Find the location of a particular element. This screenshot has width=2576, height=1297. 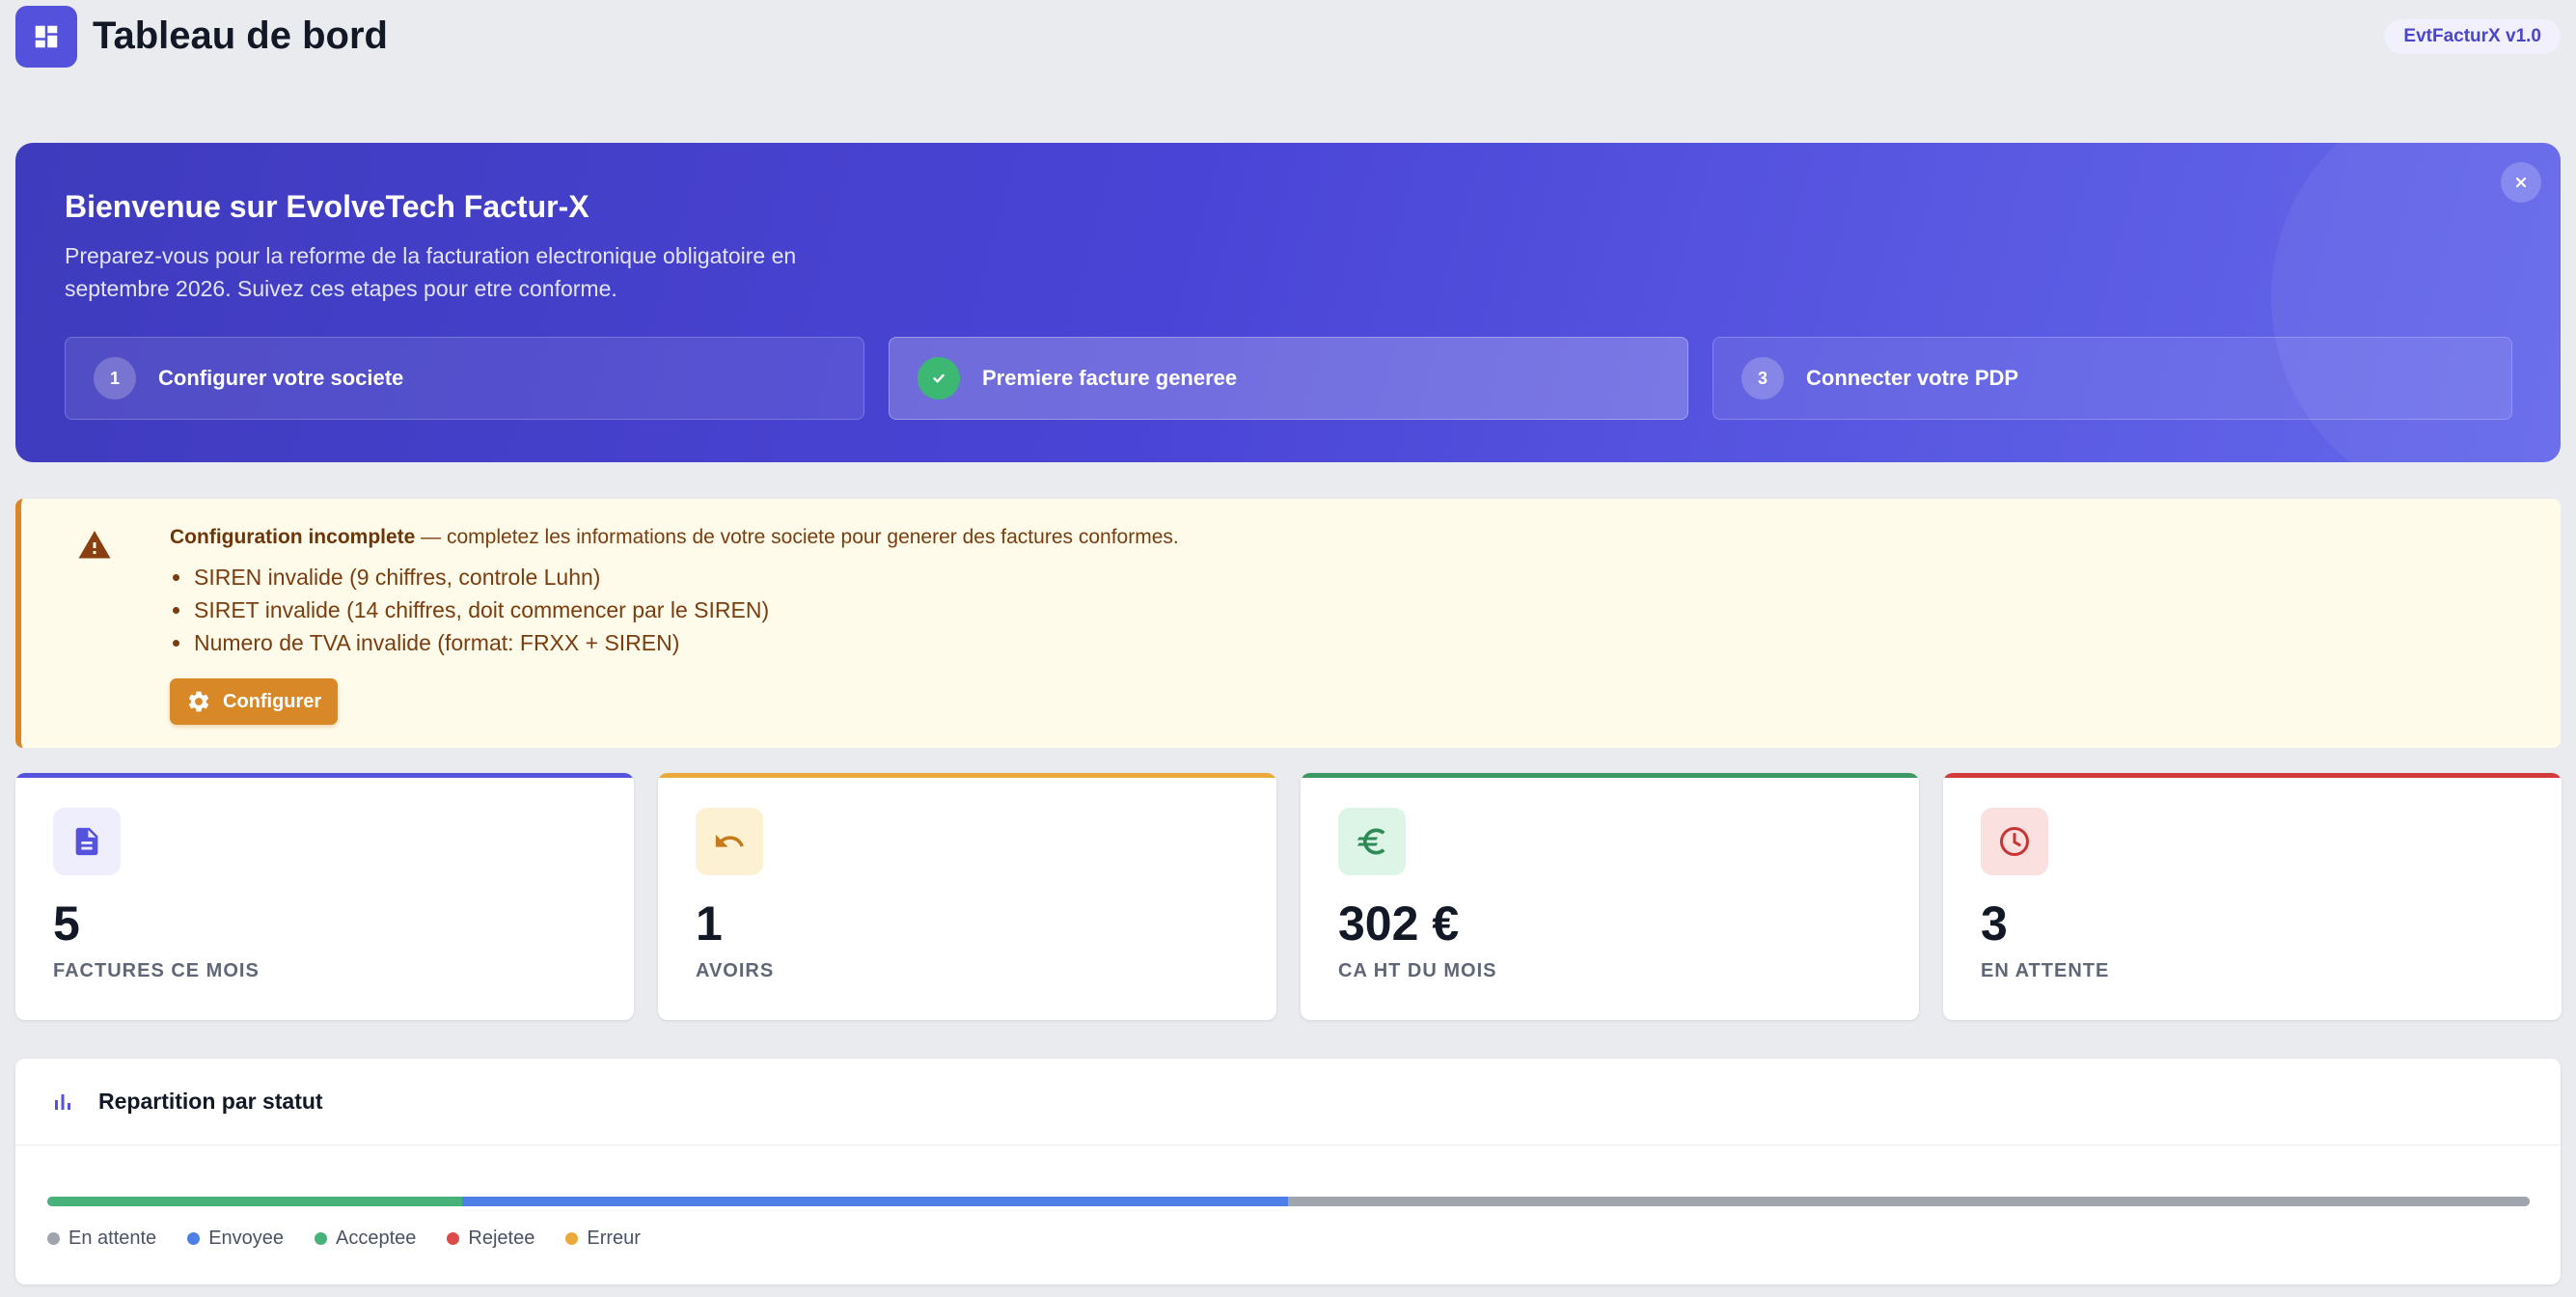

legend-item: En attente is located at coordinates (101, 1239).